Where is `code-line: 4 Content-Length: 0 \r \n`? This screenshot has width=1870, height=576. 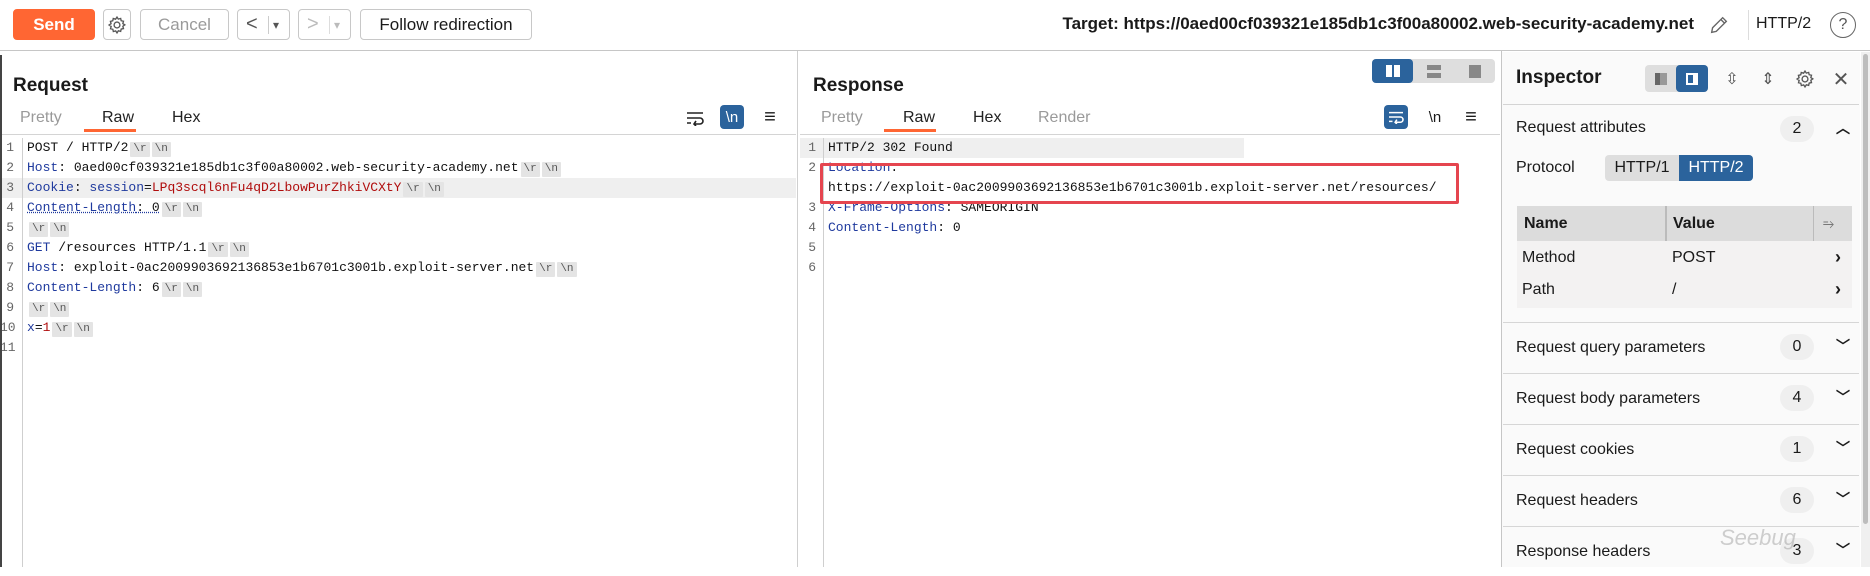 code-line: 4 Content-Length: 0 \r \n is located at coordinates (398, 208).